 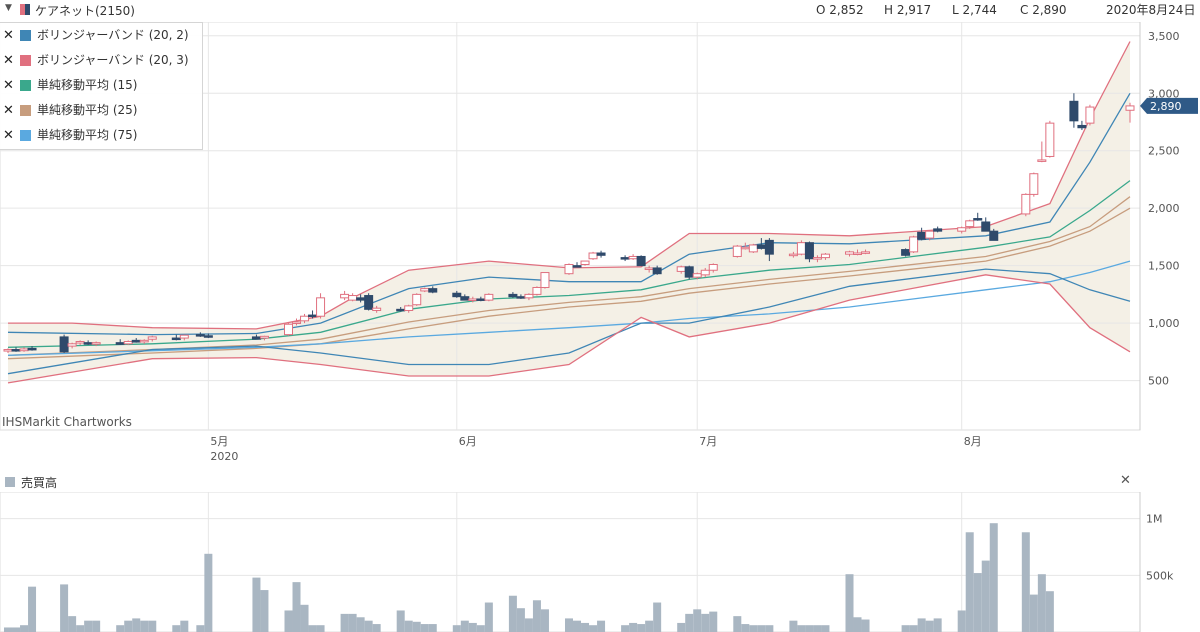 What do you see at coordinates (974, 10) in the screenshot?
I see `low-value: L 2,744` at bounding box center [974, 10].